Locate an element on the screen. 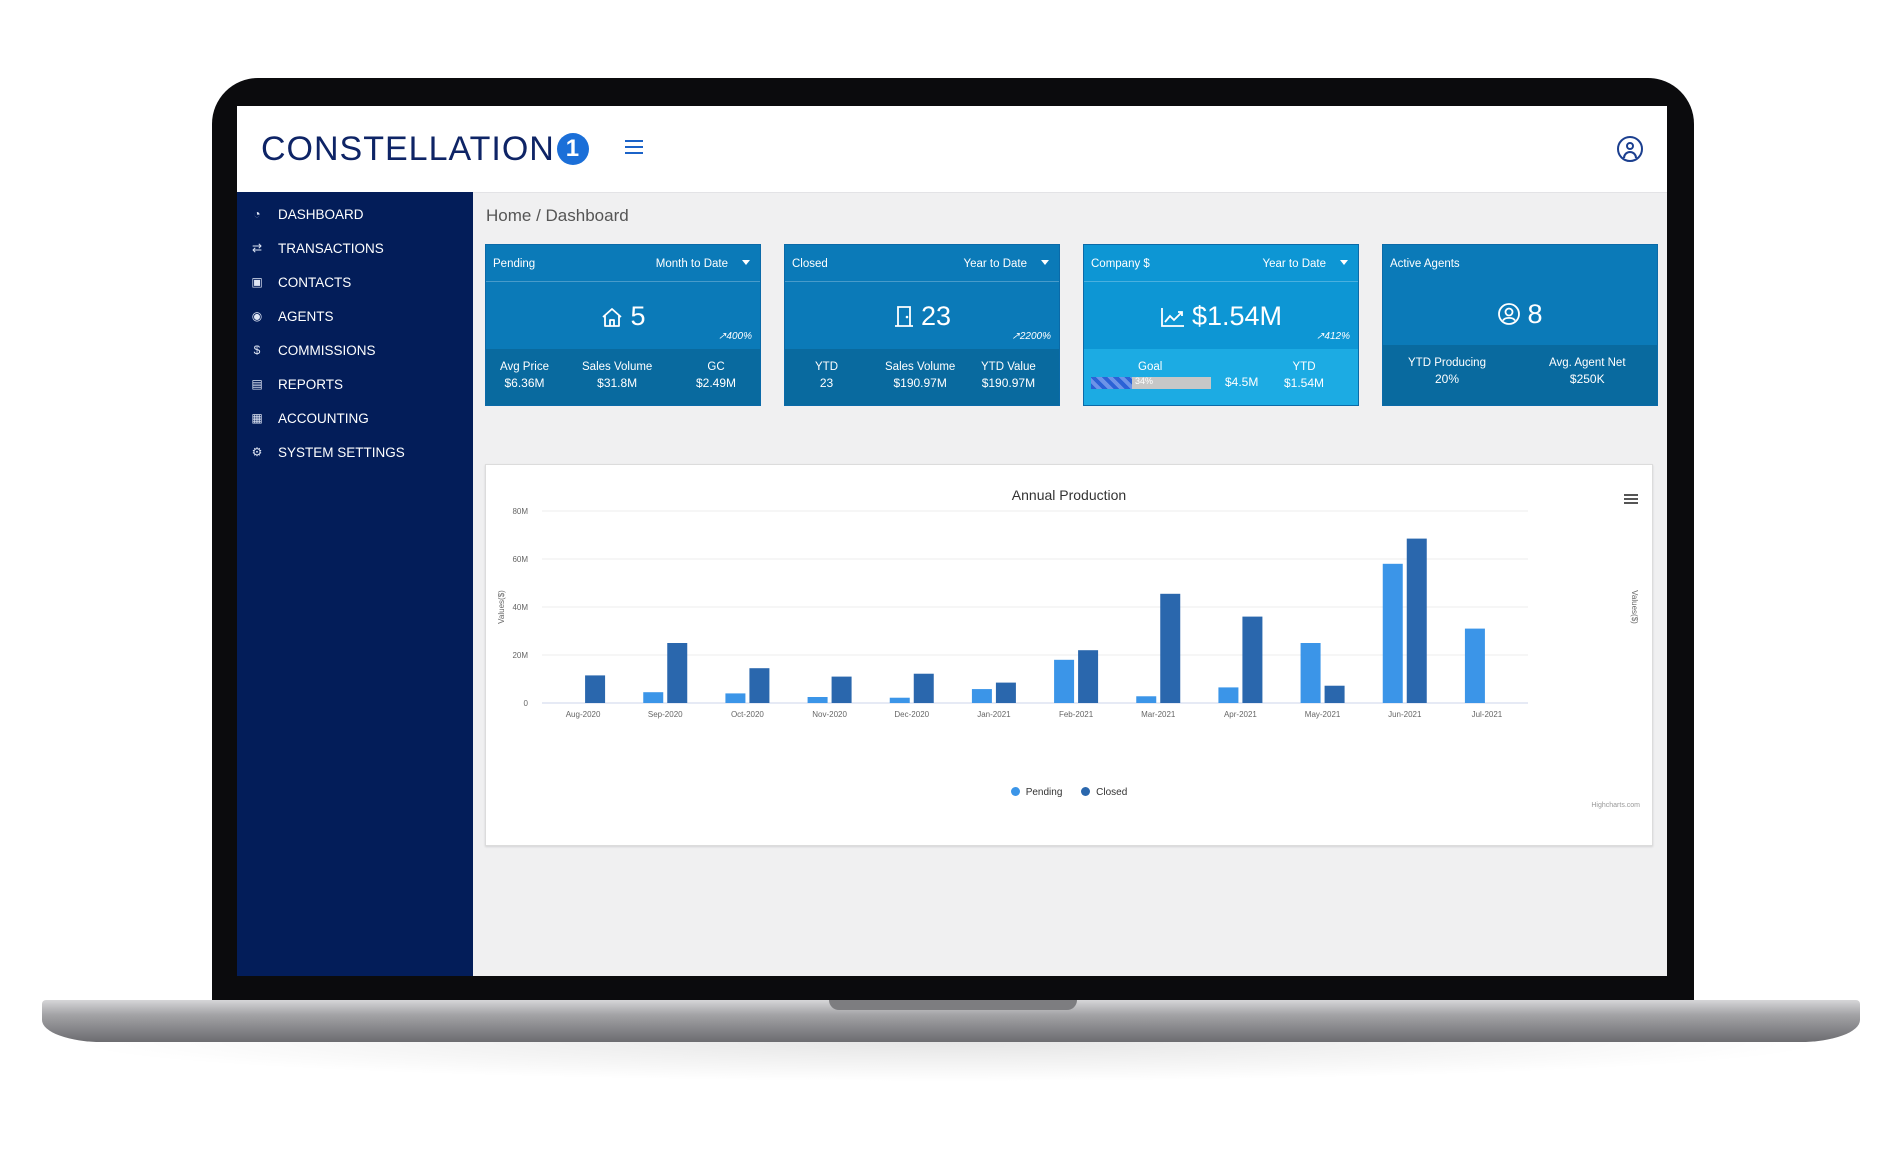 Image resolution: width=1900 pixels, height=1162 pixels. card-value: 5 is located at coordinates (623, 316).